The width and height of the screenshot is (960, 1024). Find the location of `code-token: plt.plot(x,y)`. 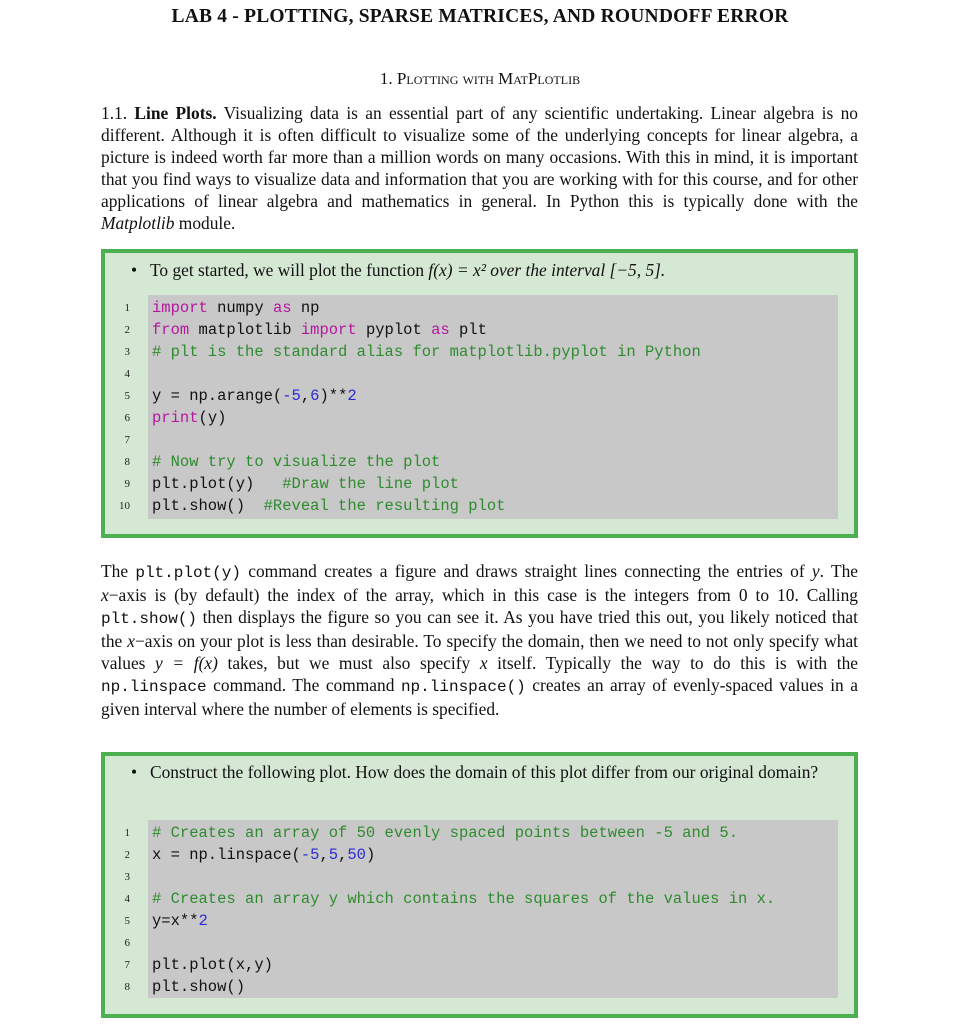

code-token: plt.plot(x,y) is located at coordinates (212, 965).